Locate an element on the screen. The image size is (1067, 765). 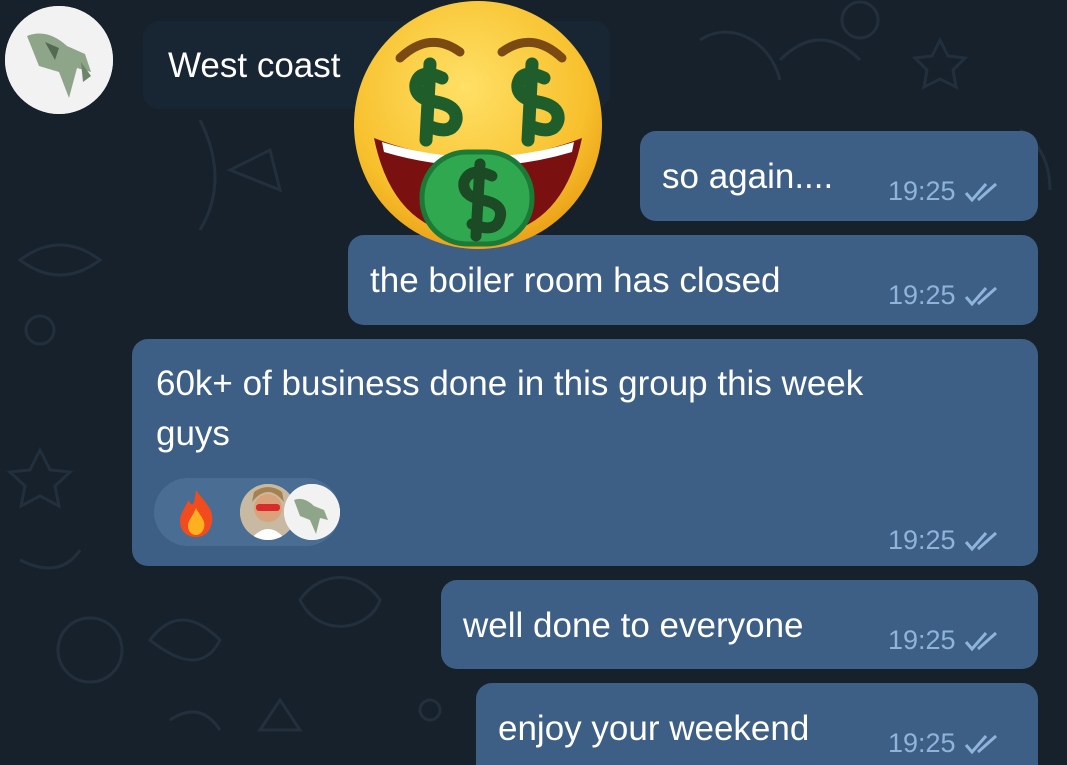
money-mouth-face-icon is located at coordinates (478, 125).